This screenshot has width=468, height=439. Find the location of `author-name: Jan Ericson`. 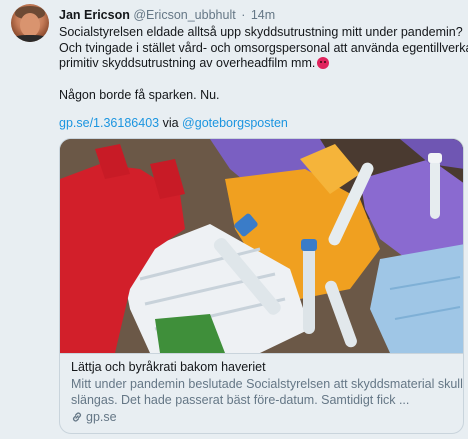

author-name: Jan Ericson is located at coordinates (94, 15).